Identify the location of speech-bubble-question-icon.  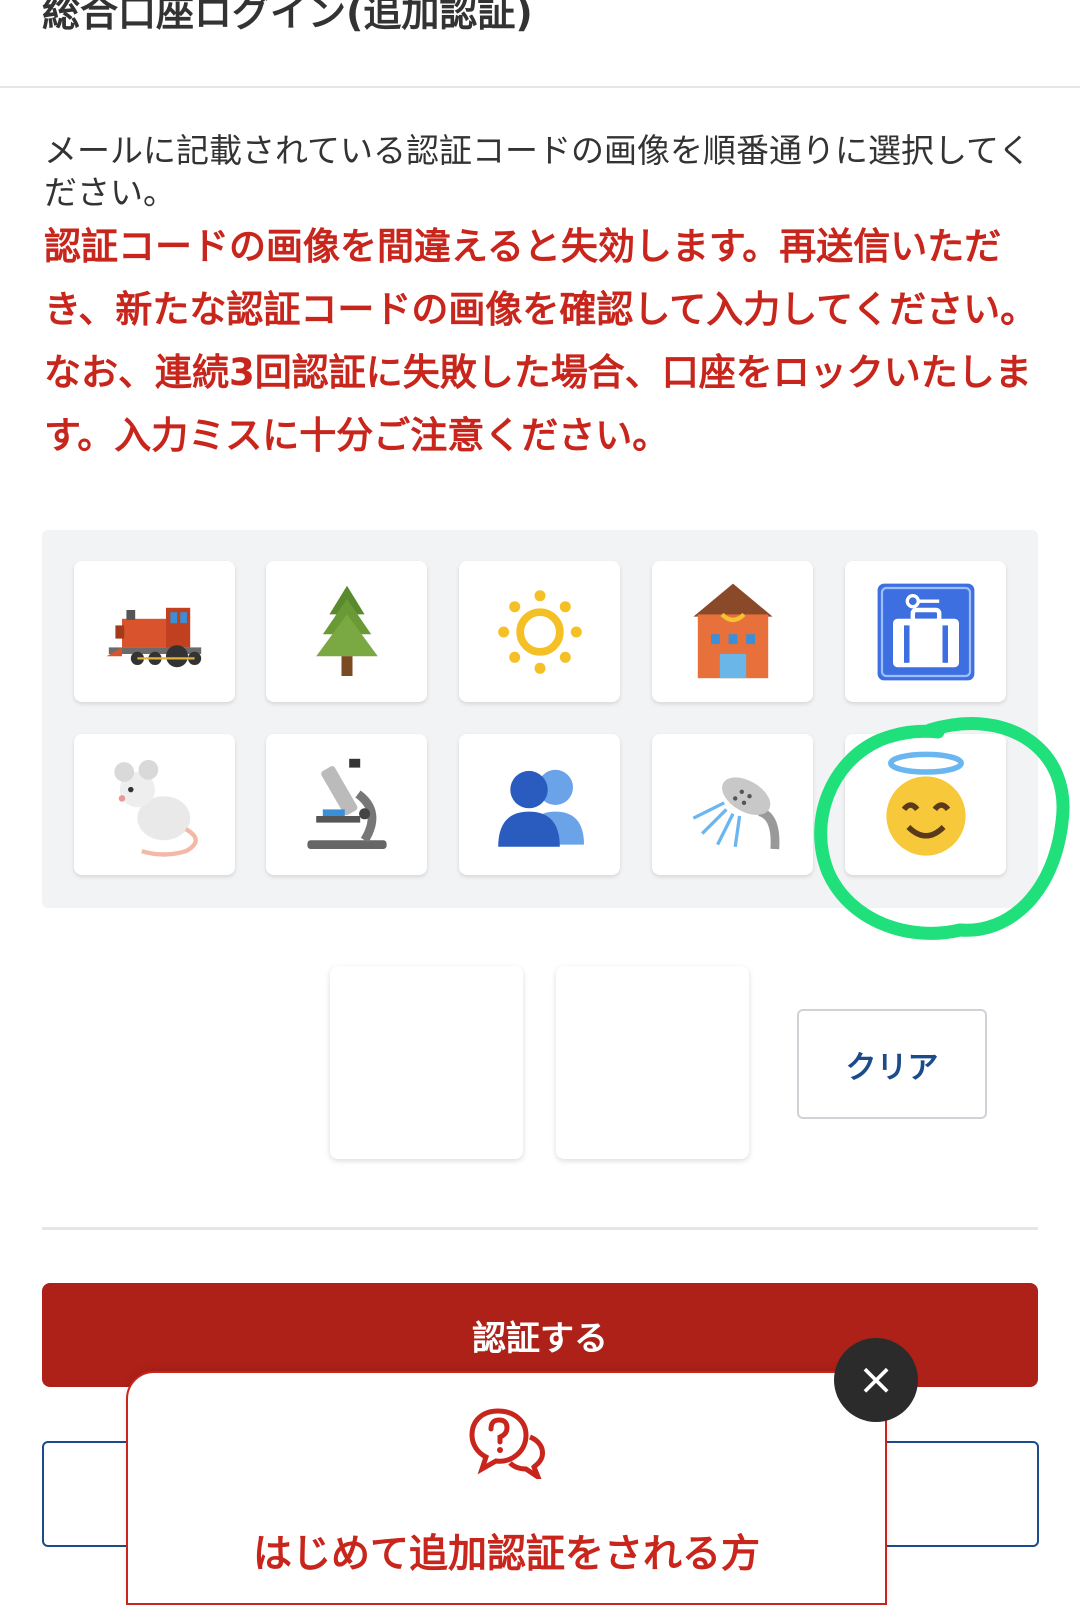
(507, 1443).